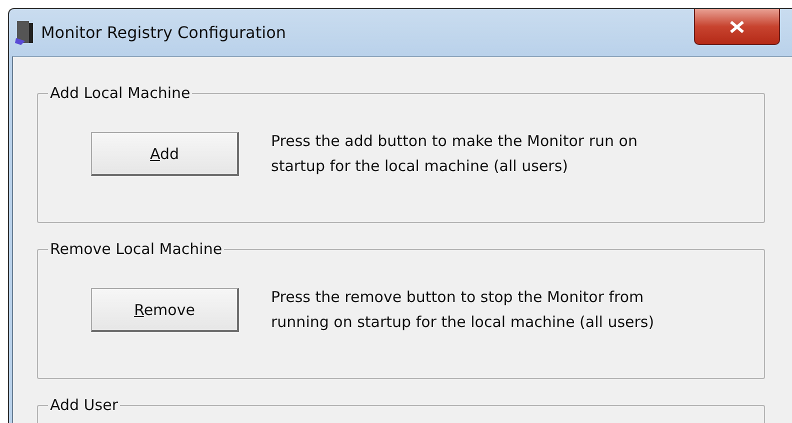  I want to click on close-icon, so click(737, 27).